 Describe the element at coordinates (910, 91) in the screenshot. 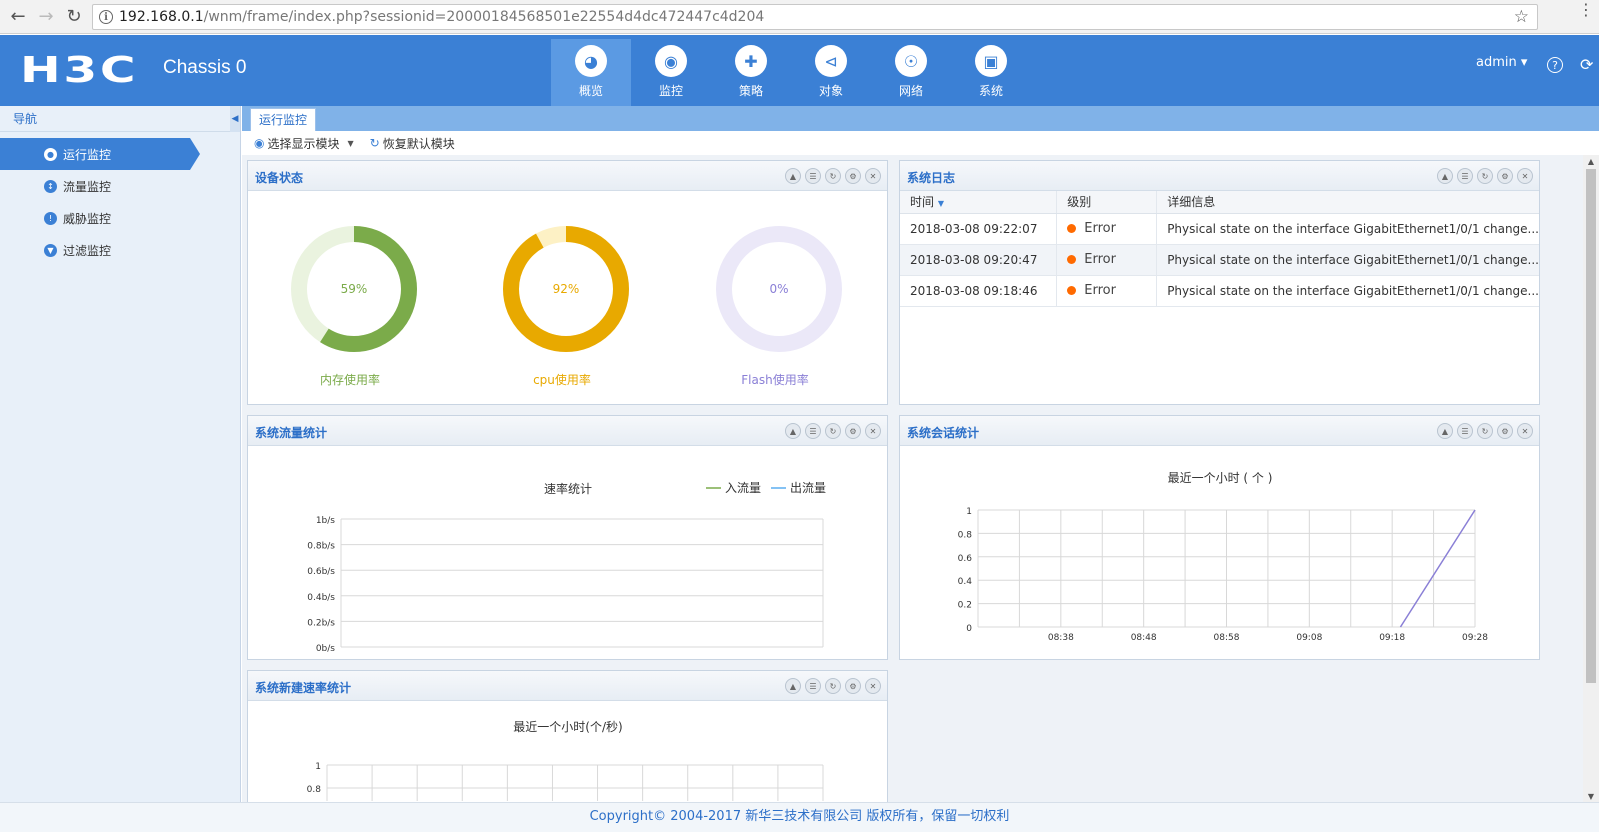

I see `top-nav-label: 网络` at that location.